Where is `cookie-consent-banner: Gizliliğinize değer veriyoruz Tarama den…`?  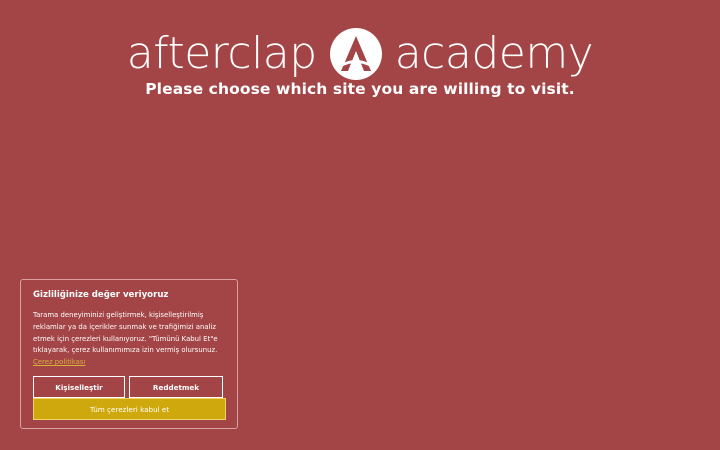
cookie-consent-banner: Gizliliğinize değer veriyoruz Tarama den… is located at coordinates (129, 354).